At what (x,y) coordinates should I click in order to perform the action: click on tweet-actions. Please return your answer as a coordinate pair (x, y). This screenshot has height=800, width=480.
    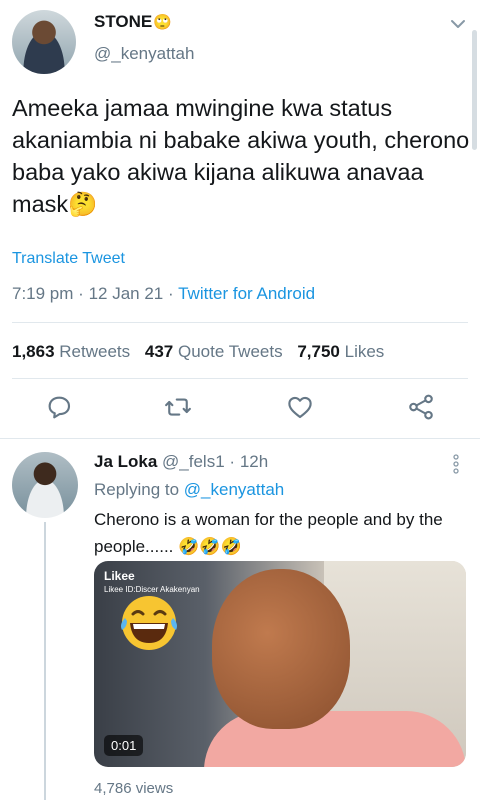
    Looking at the image, I should click on (240, 409).